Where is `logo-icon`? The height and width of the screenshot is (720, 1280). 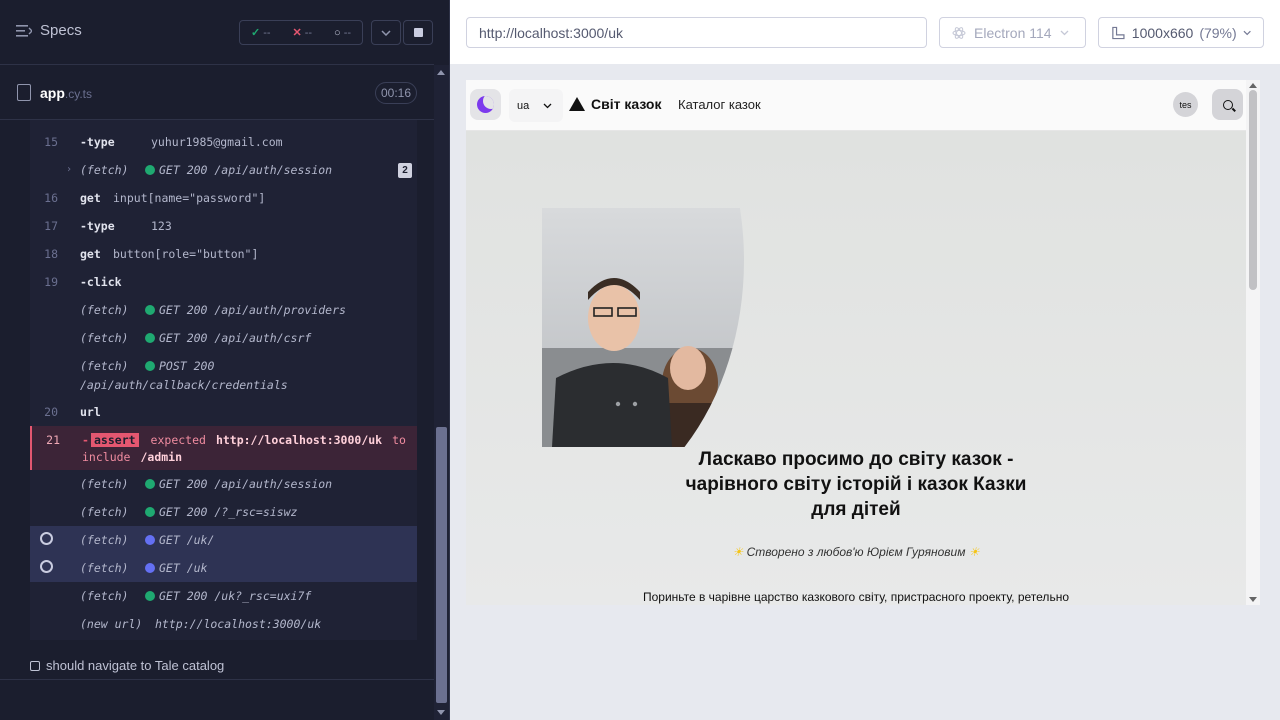 logo-icon is located at coordinates (577, 104).